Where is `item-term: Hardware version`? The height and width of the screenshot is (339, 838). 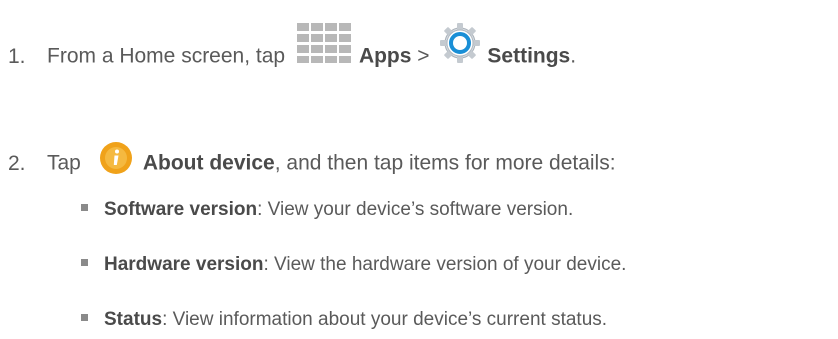 item-term: Hardware version is located at coordinates (184, 264).